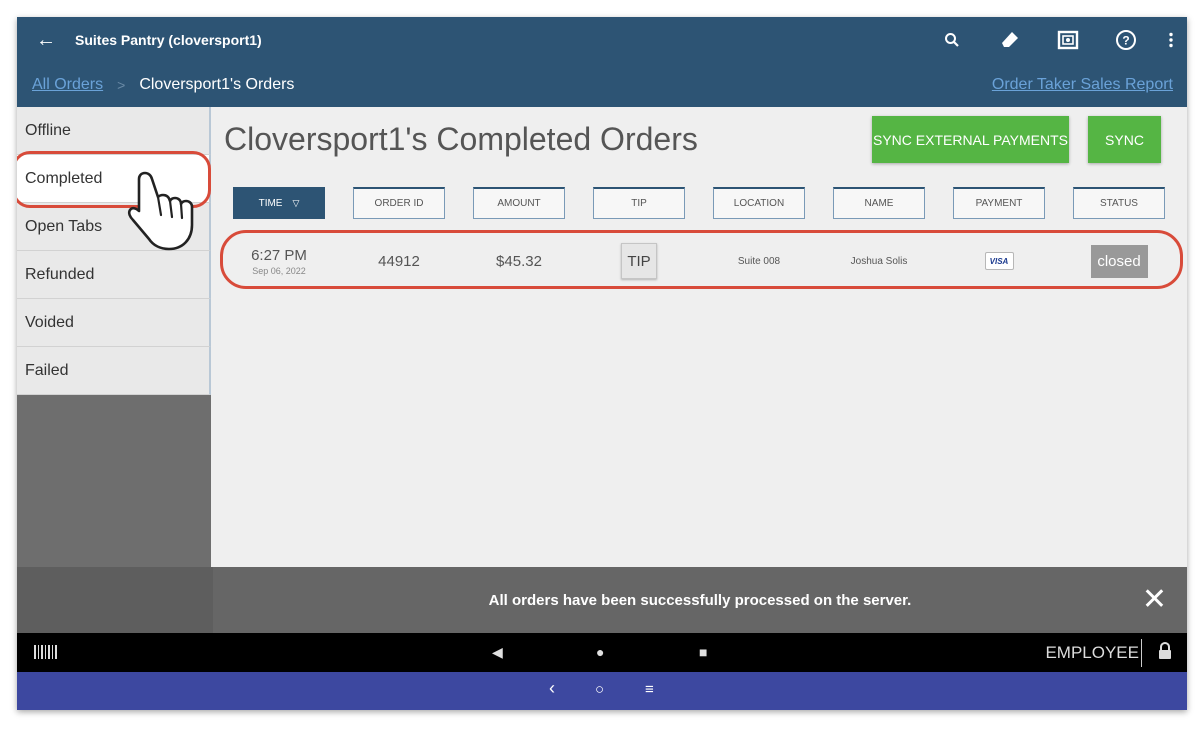 The height and width of the screenshot is (732, 1202). I want to click on status-cell: closed, so click(1119, 261).